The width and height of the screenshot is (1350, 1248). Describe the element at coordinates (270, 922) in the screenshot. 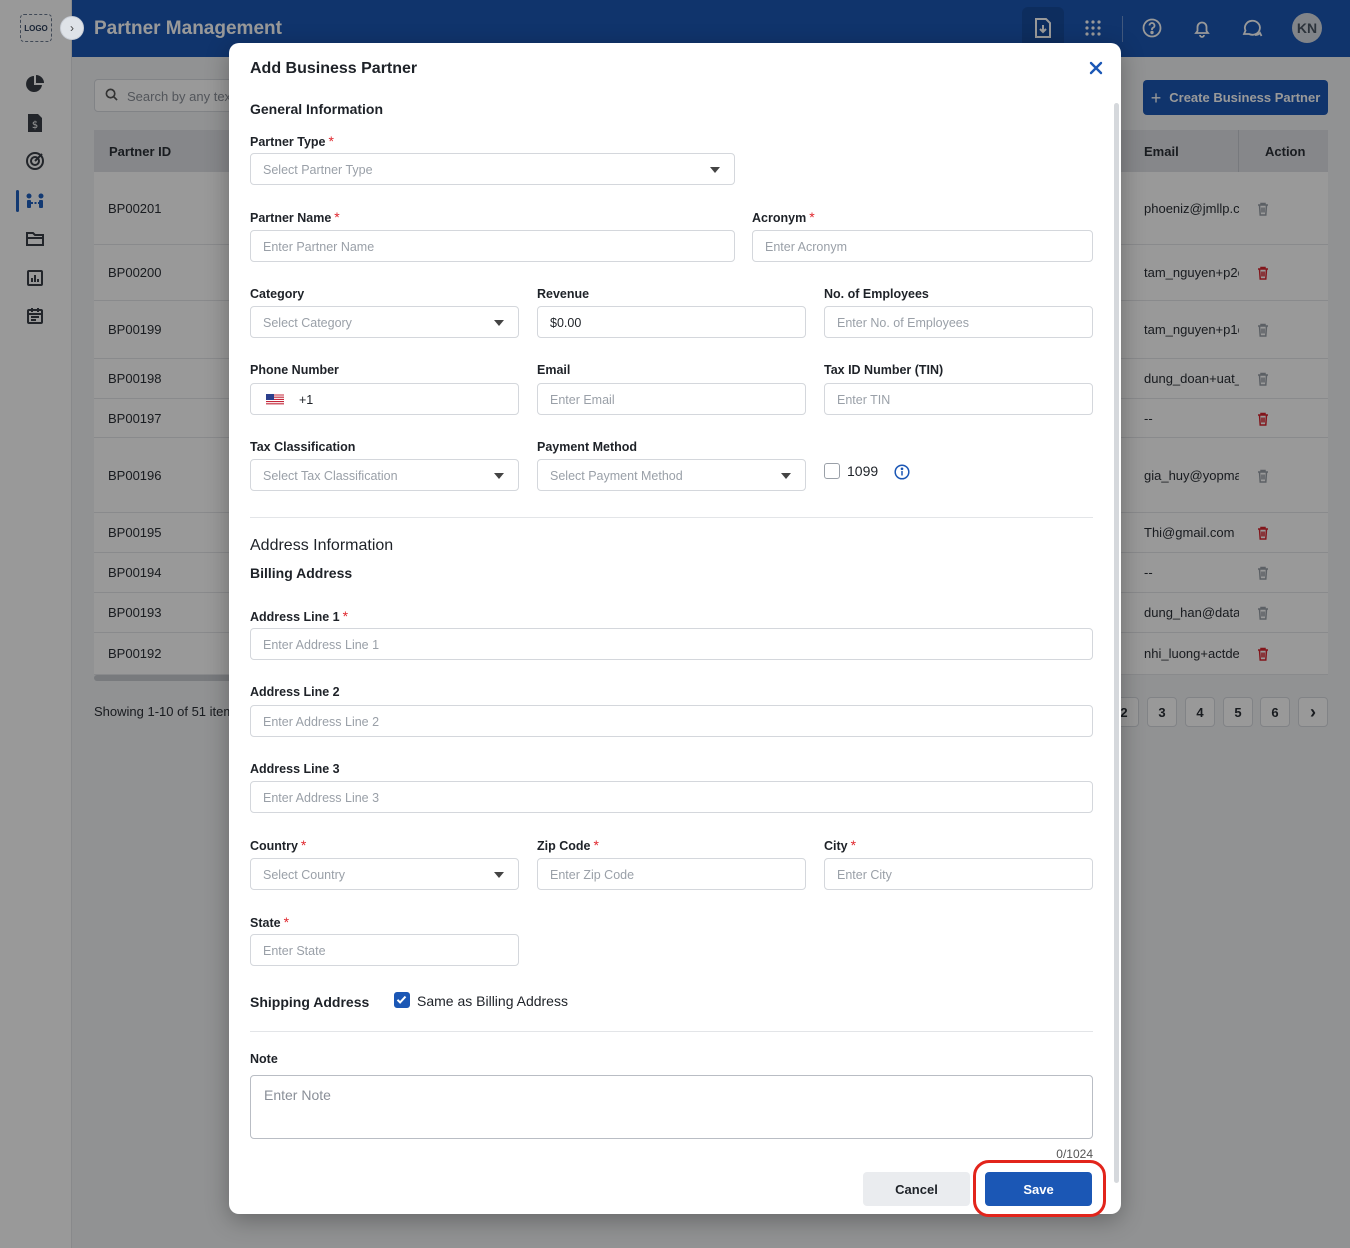

I see `state-label: State *` at that location.